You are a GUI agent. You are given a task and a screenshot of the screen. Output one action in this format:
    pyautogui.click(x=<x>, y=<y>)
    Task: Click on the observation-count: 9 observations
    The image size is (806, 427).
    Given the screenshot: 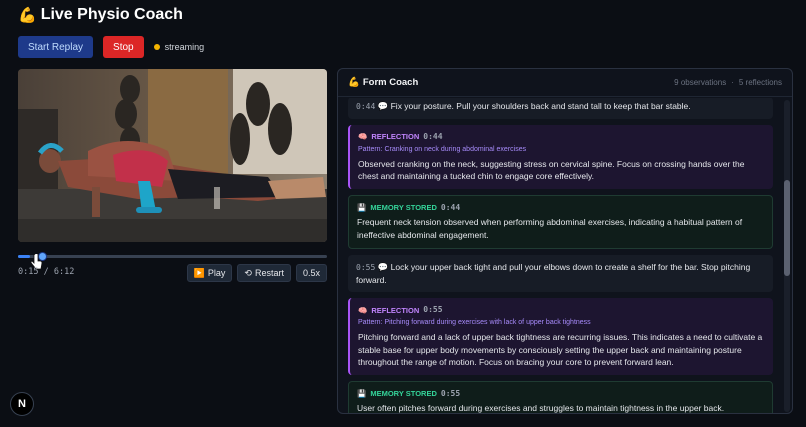 What is the action you would take?
    pyautogui.click(x=700, y=82)
    